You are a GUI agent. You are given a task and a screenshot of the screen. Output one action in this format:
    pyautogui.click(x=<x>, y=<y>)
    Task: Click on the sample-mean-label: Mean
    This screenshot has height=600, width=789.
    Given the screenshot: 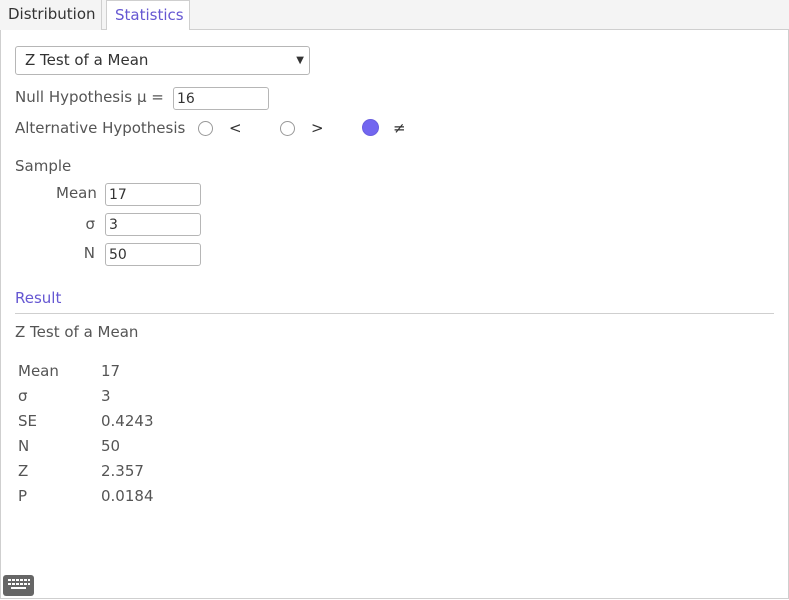 What is the action you would take?
    pyautogui.click(x=76, y=193)
    